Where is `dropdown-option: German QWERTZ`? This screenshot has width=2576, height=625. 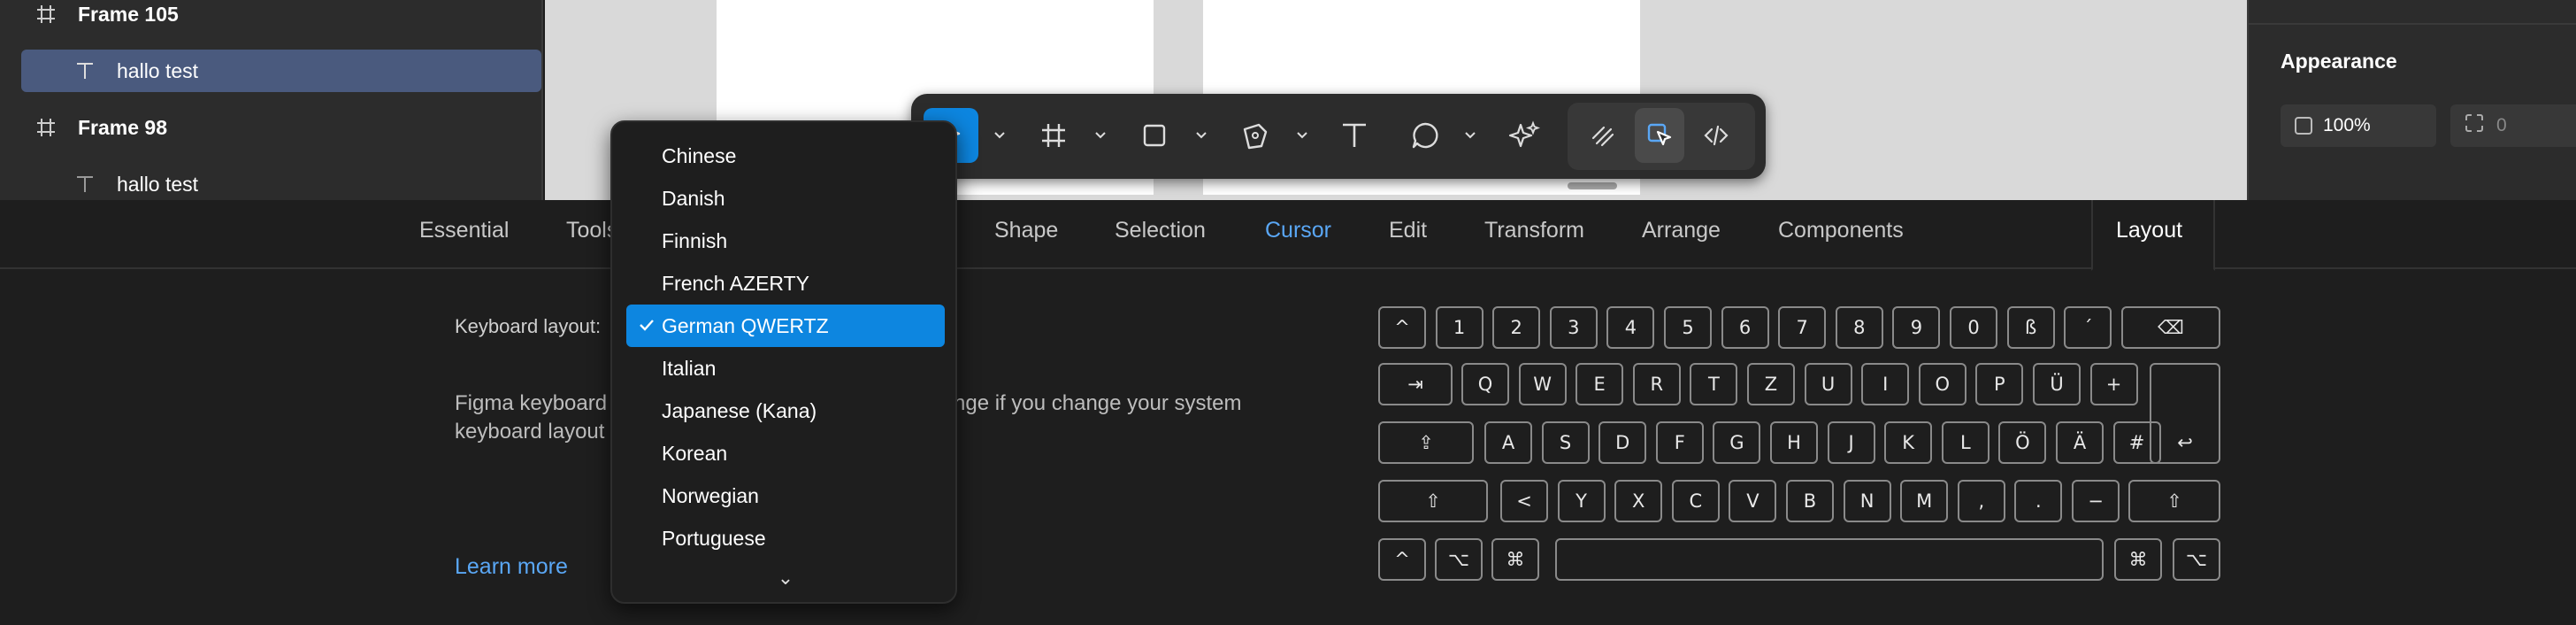
dropdown-option: German QWERTZ is located at coordinates (785, 326).